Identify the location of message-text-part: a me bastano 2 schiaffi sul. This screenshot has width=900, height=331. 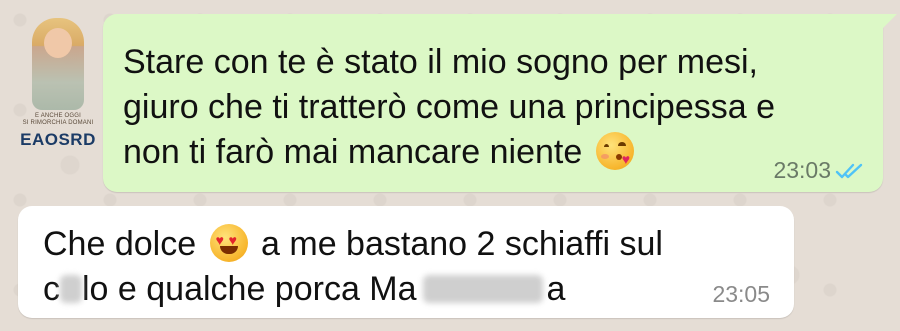
(462, 244).